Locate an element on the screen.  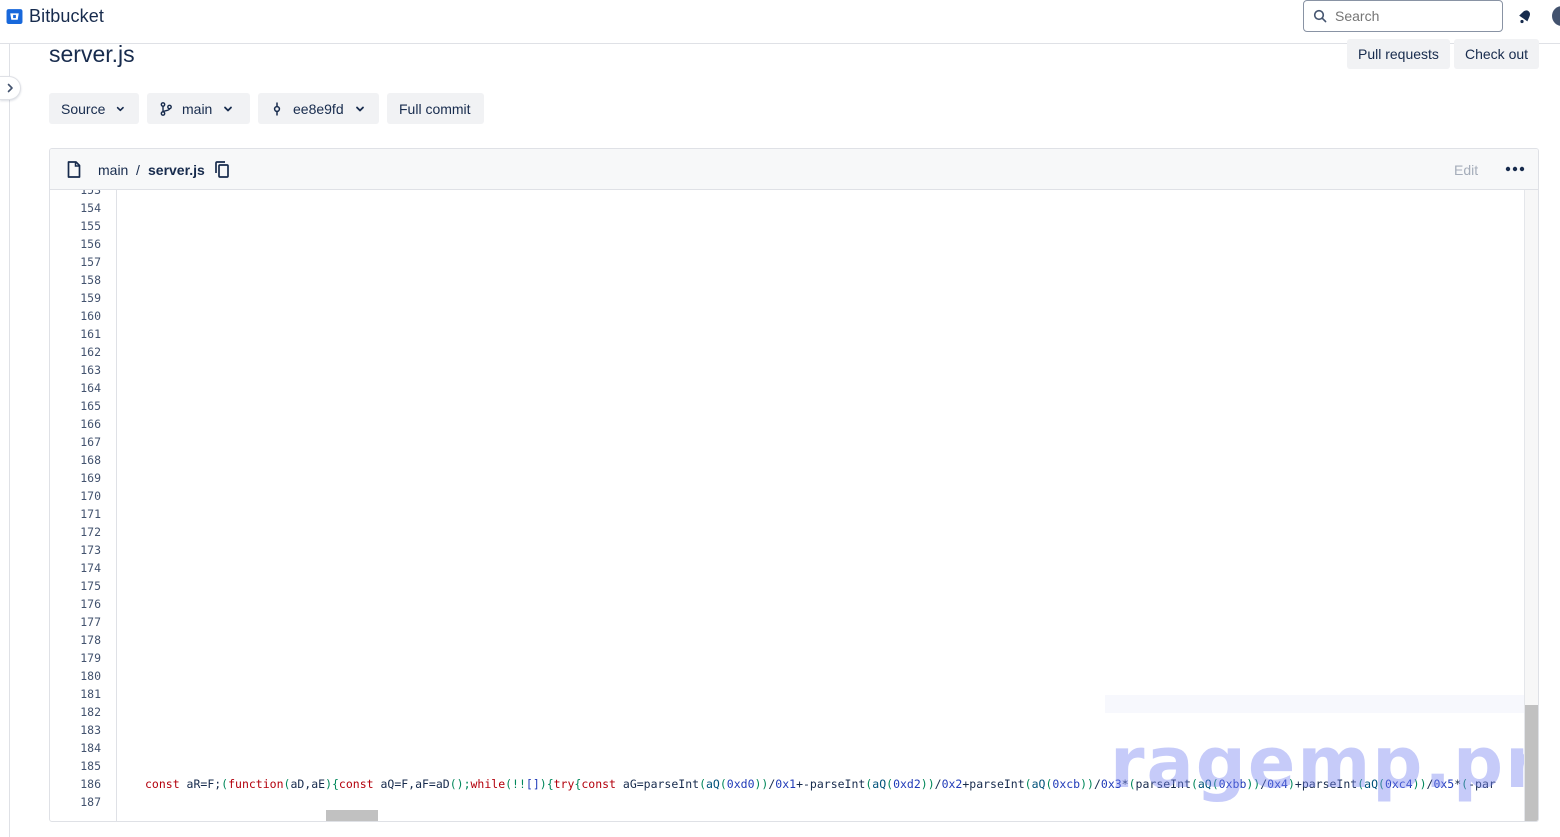
more-actions-icon is located at coordinates (1515, 169).